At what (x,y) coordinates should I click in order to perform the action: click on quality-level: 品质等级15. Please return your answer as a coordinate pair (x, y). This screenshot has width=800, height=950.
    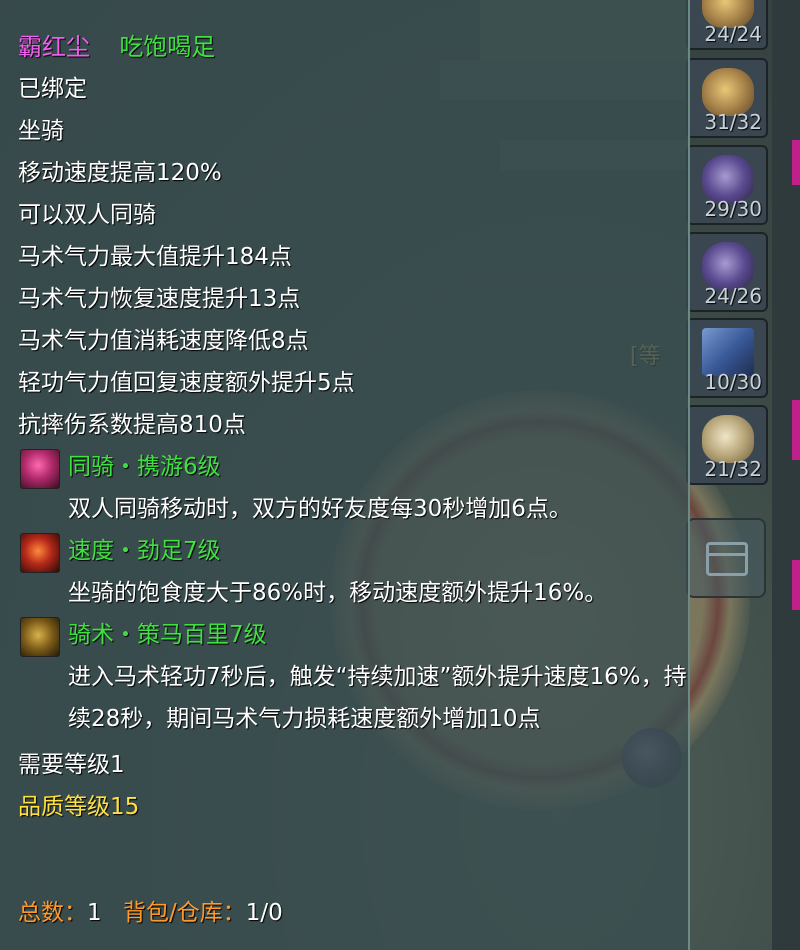
    Looking at the image, I should click on (79, 807).